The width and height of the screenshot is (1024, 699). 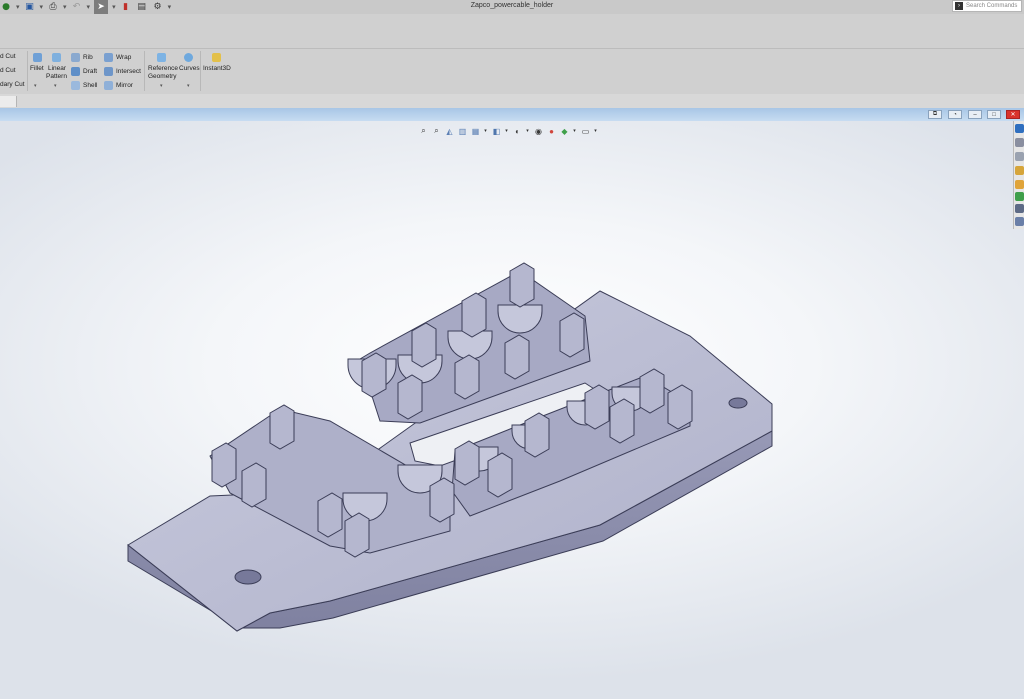 What do you see at coordinates (1019, 170) in the screenshot?
I see `file-explorer-icon` at bounding box center [1019, 170].